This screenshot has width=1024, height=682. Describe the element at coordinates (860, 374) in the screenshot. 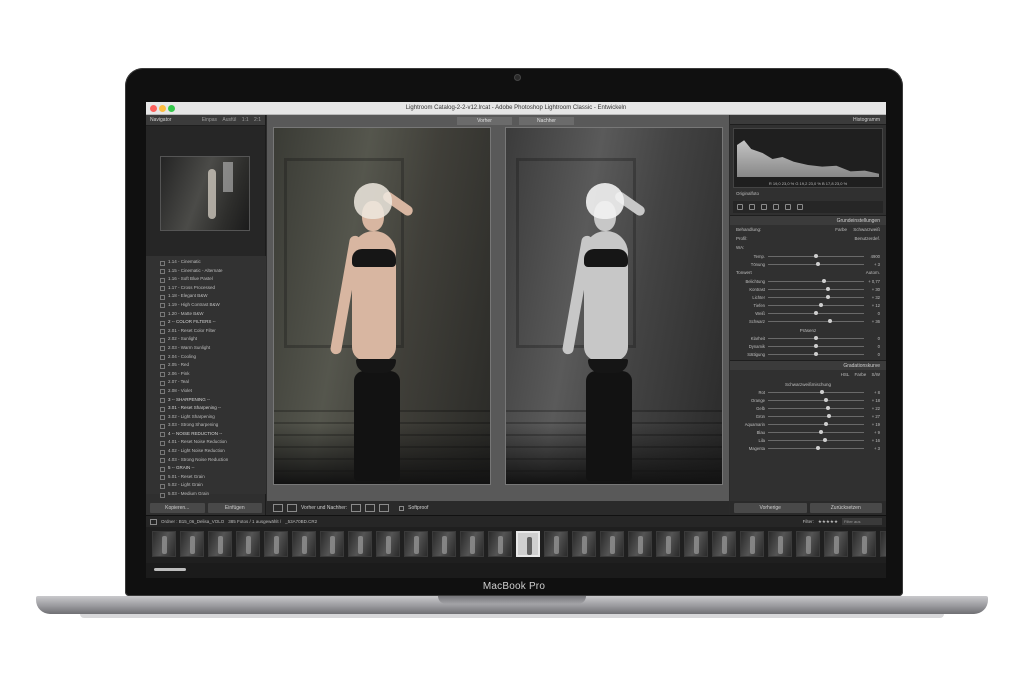

I see `tab-color: Farbe` at that location.